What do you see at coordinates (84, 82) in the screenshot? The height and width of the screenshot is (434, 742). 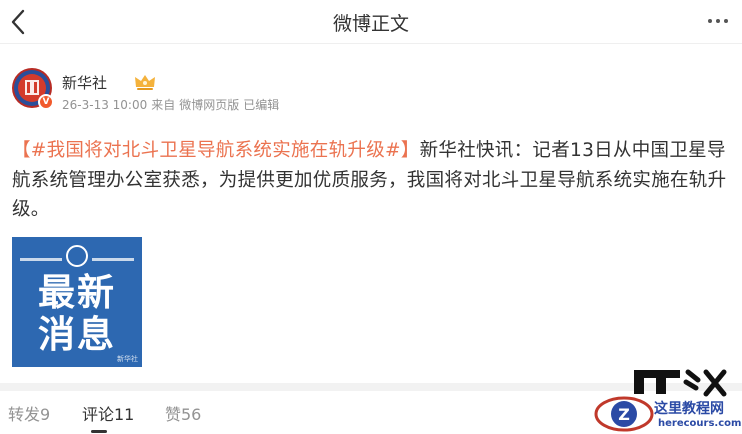 I see `author-name: 新华社` at bounding box center [84, 82].